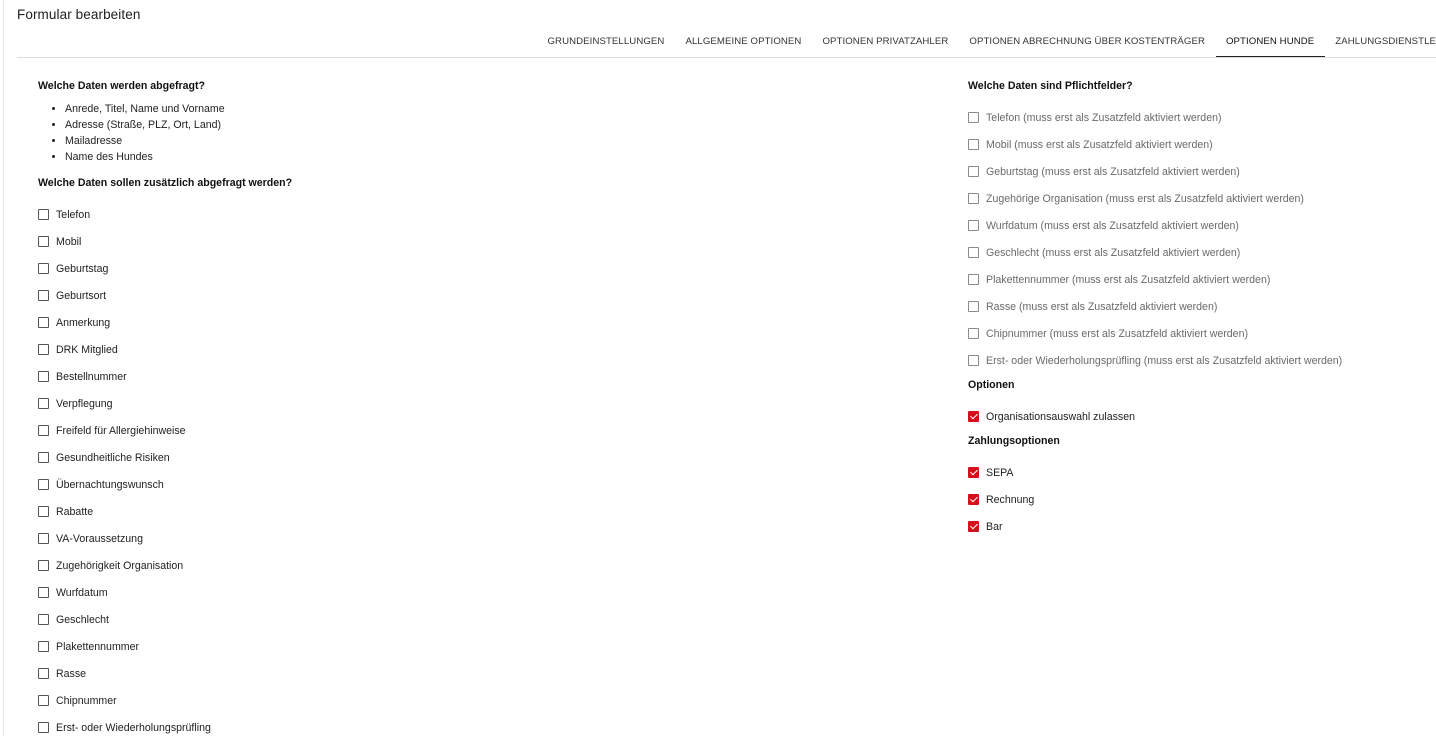  I want to click on options-list: Organisationsauswahl zulassen, so click(1198, 416).